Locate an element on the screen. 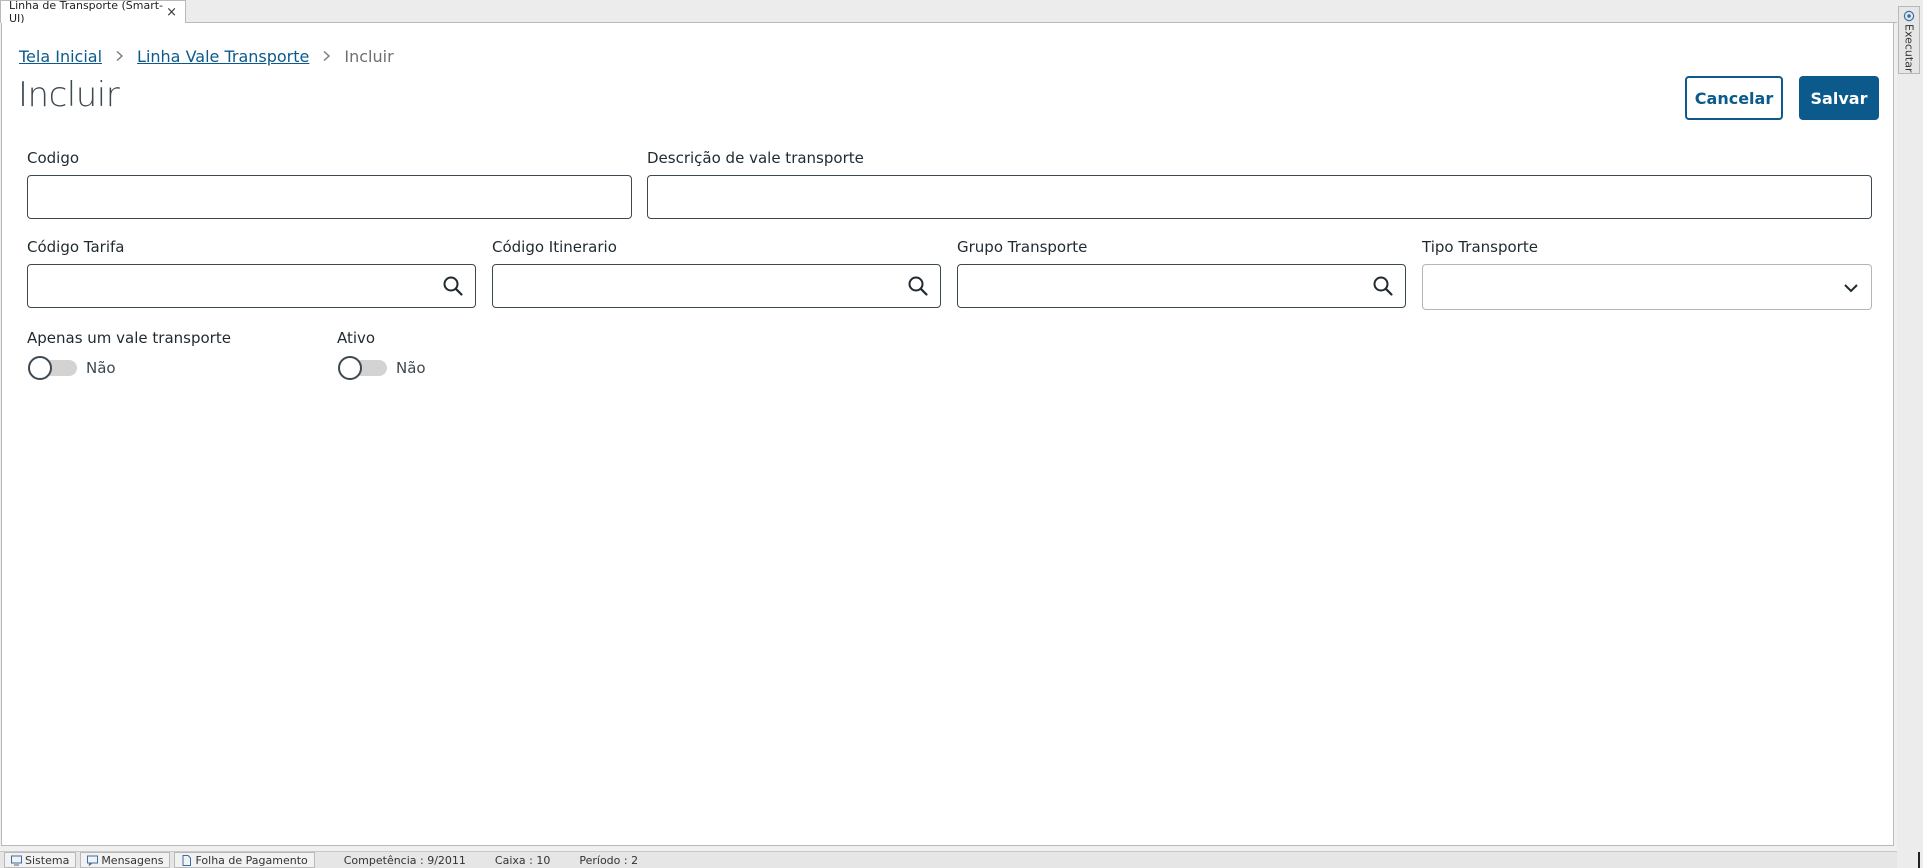 Image resolution: width=1923 pixels, height=868 pixels. document-tab: Linha de Transporte (Smart-UI) × is located at coordinates (93, 12).